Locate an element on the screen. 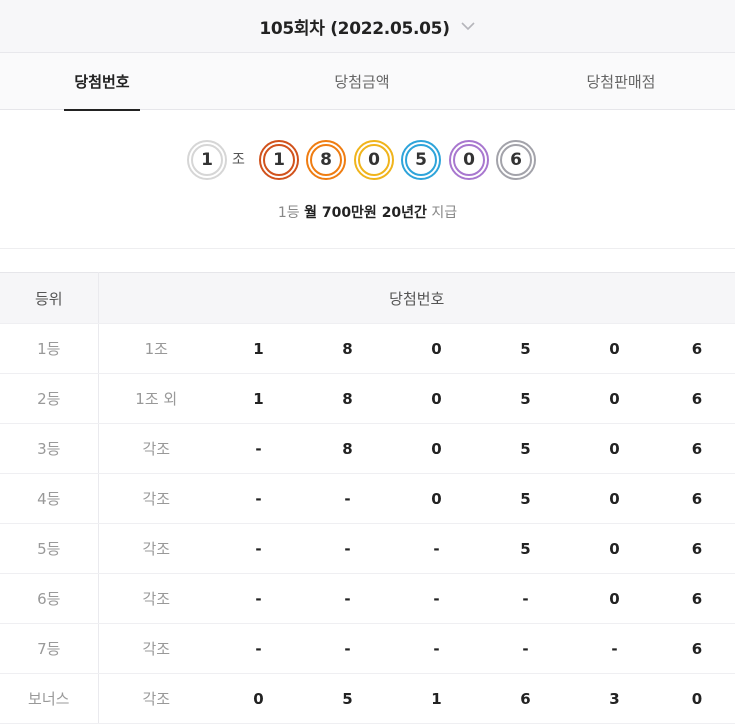  table-row: 3등 각조 -8 0 5 0 6 is located at coordinates (367, 448).